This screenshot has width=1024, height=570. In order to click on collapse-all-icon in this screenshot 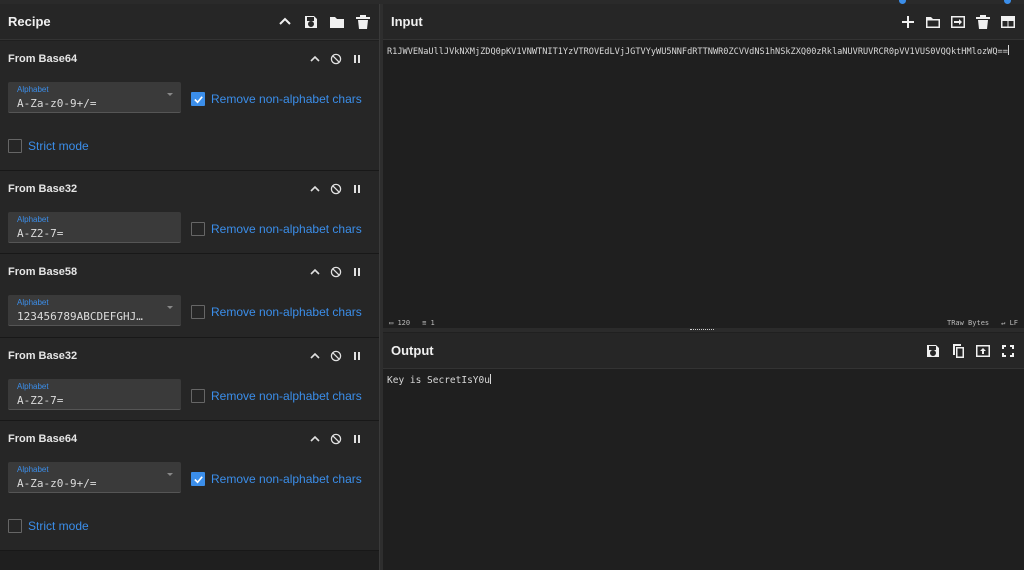, I will do `click(285, 22)`.